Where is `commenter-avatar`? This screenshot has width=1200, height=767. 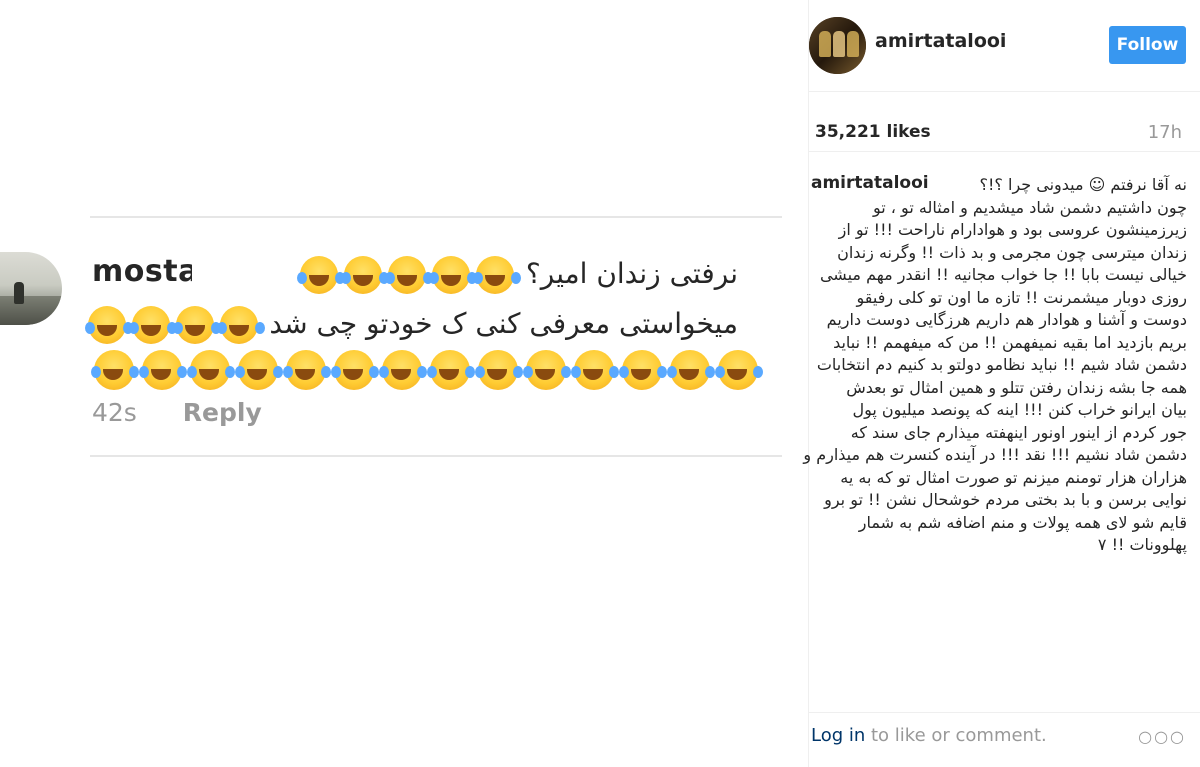
commenter-avatar is located at coordinates (31, 288).